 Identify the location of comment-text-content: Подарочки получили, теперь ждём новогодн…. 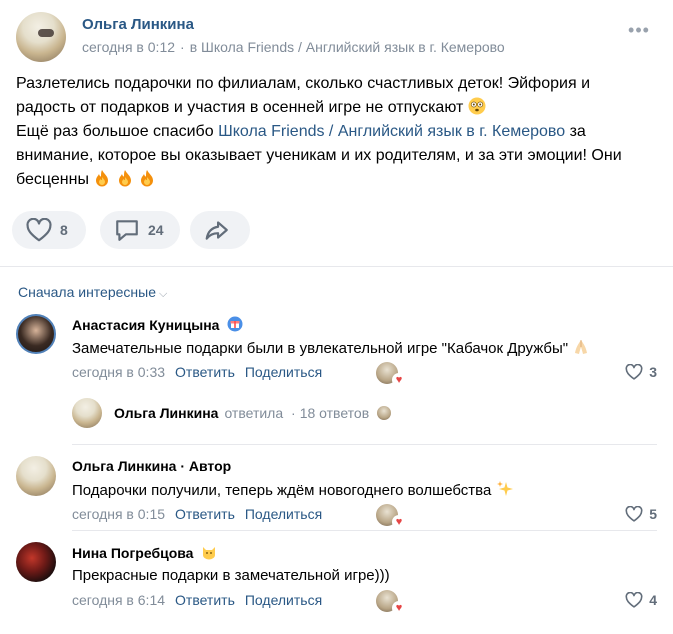
(282, 490).